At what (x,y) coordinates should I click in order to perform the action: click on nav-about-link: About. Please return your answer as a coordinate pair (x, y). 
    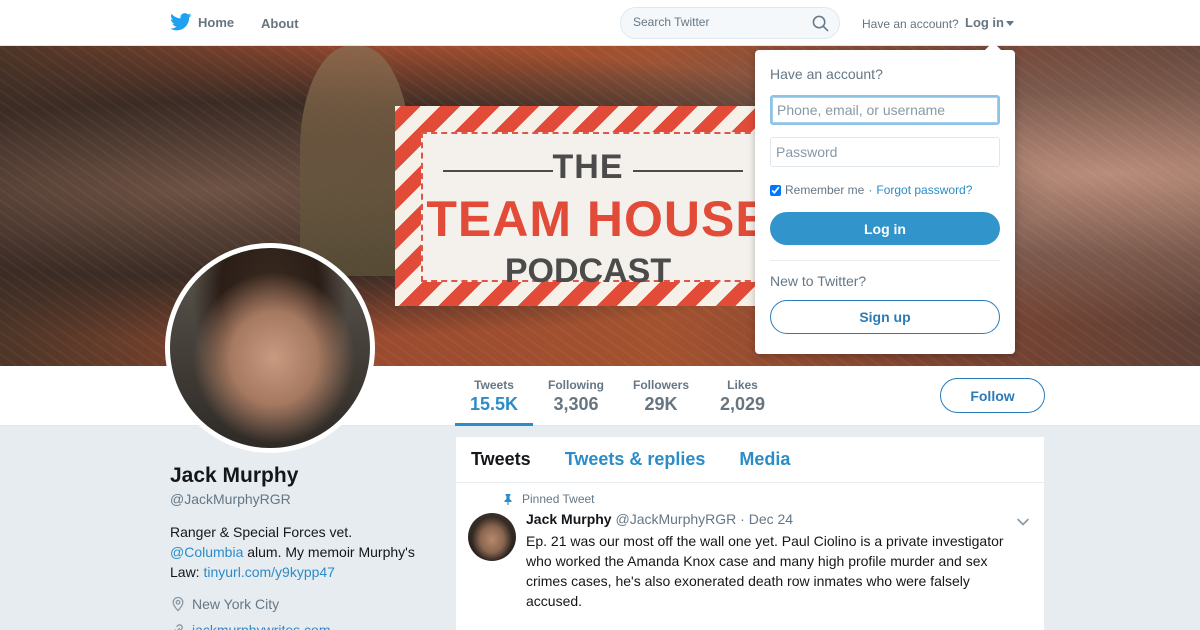
    Looking at the image, I should click on (280, 23).